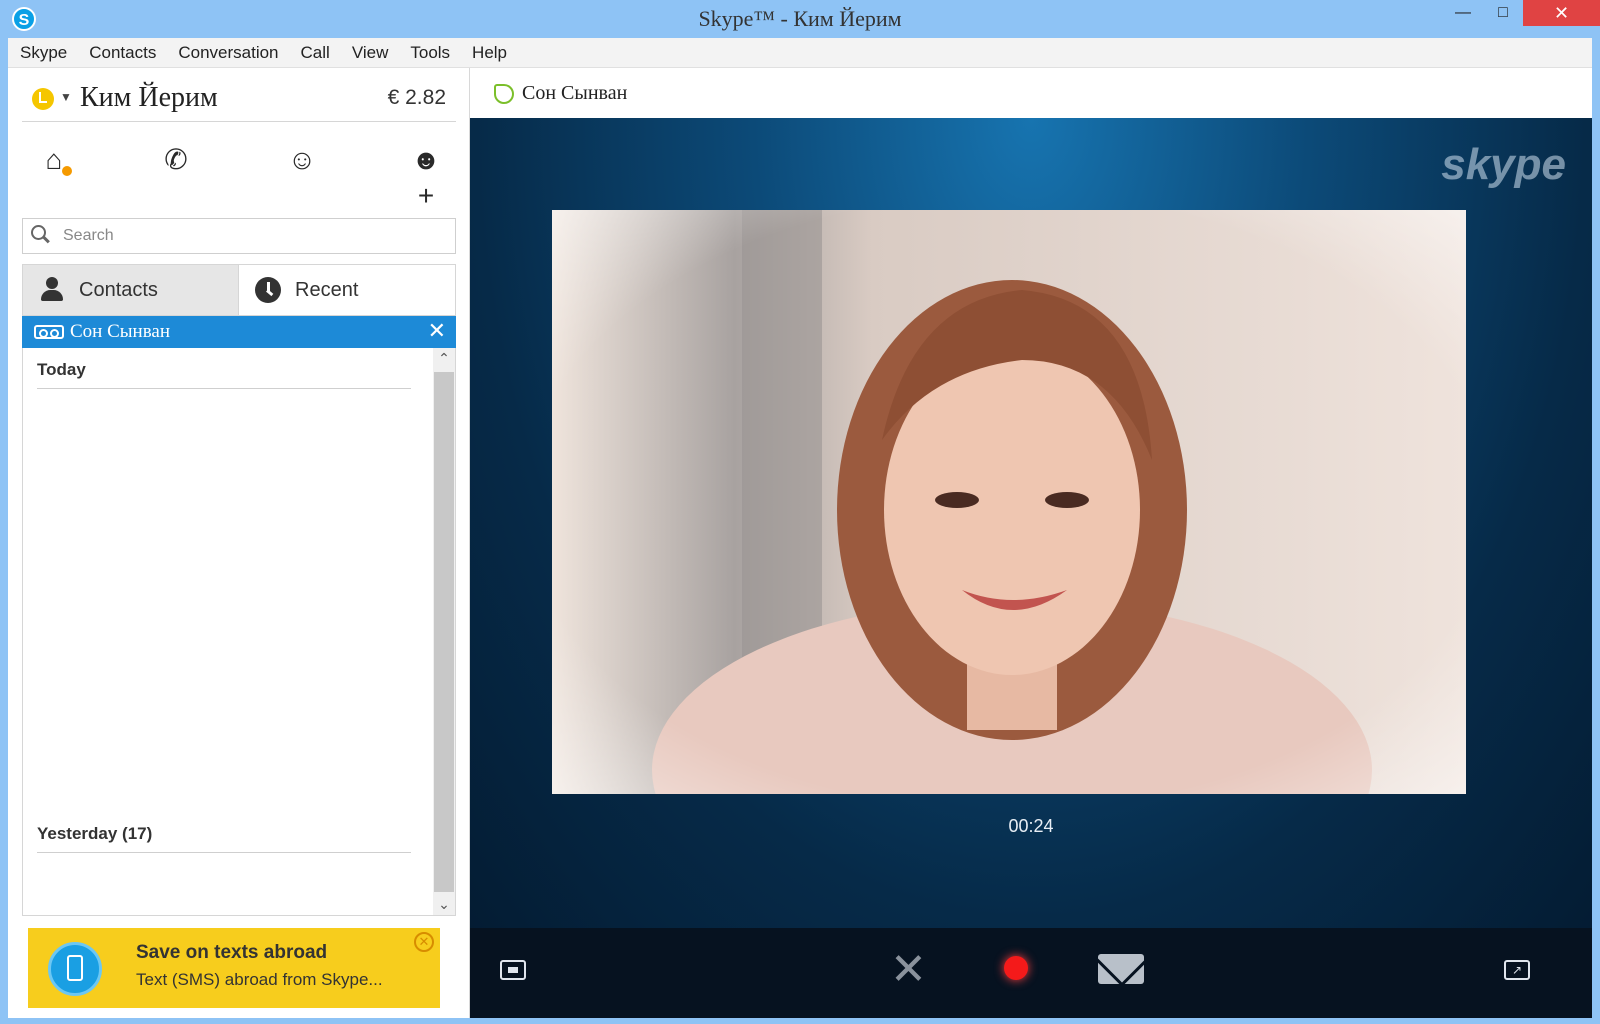 This screenshot has width=1600, height=1024. What do you see at coordinates (370, 53) in the screenshot?
I see `menu-view: View` at bounding box center [370, 53].